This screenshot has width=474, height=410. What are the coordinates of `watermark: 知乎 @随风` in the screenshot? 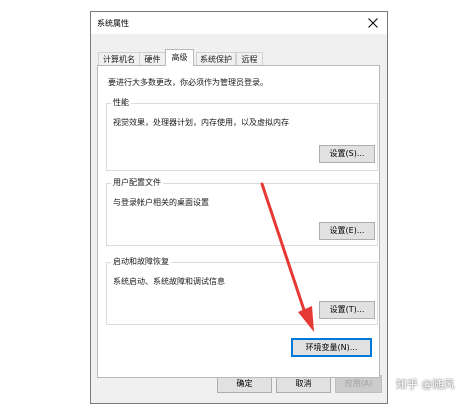 It's located at (425, 384).